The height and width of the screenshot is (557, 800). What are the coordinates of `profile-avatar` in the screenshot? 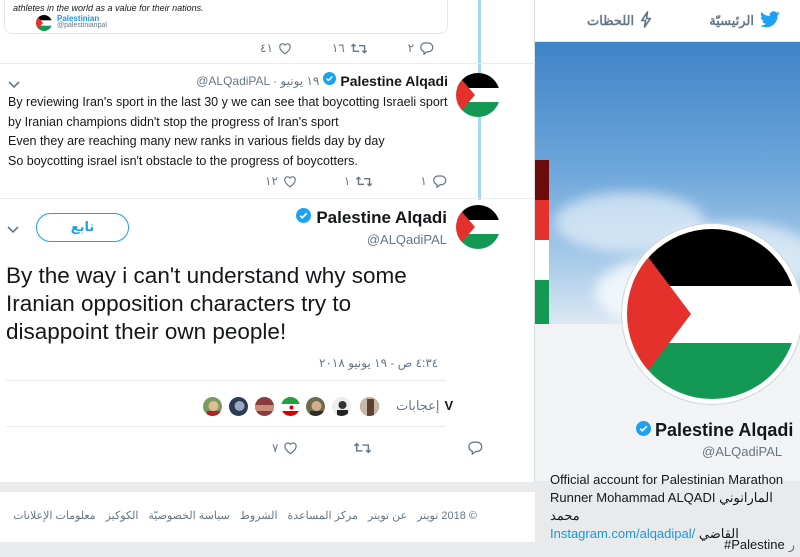 It's located at (711, 314).